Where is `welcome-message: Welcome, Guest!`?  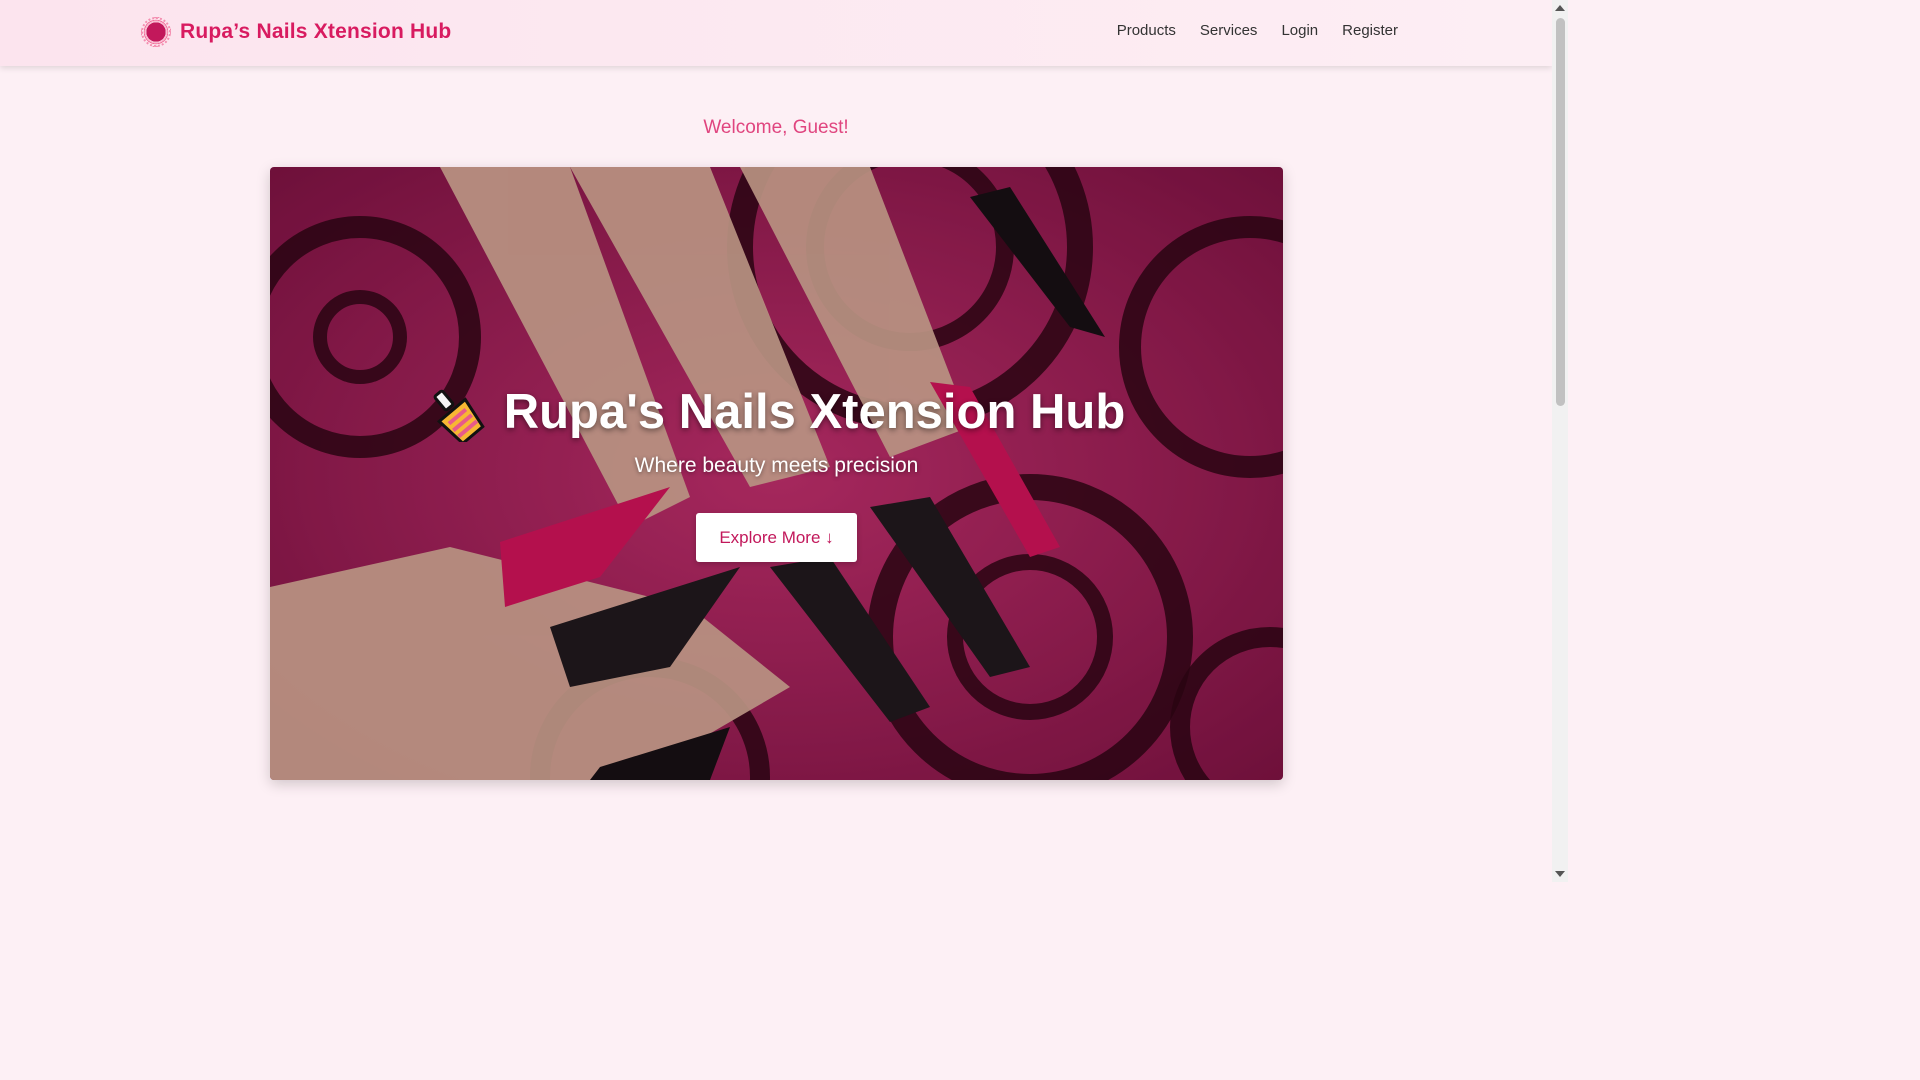 welcome-message: Welcome, Guest! is located at coordinates (776, 127).